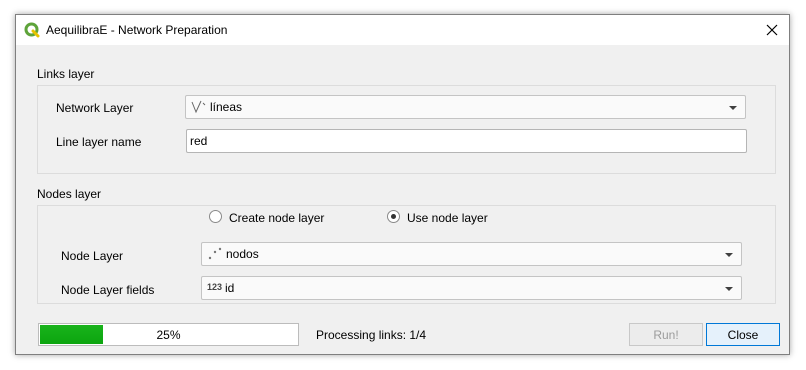  What do you see at coordinates (92, 256) in the screenshot?
I see `node-layer-label: Node Layer` at bounding box center [92, 256].